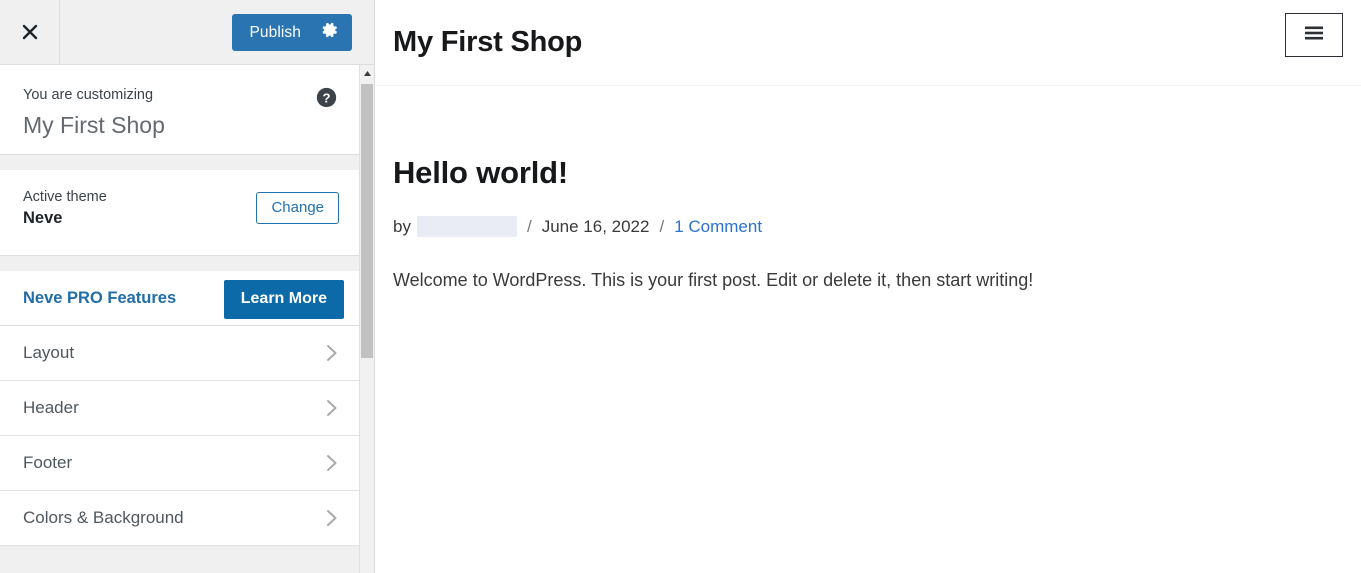 This screenshot has width=1361, height=573. I want to click on sidebar-item-label: Header, so click(51, 407).